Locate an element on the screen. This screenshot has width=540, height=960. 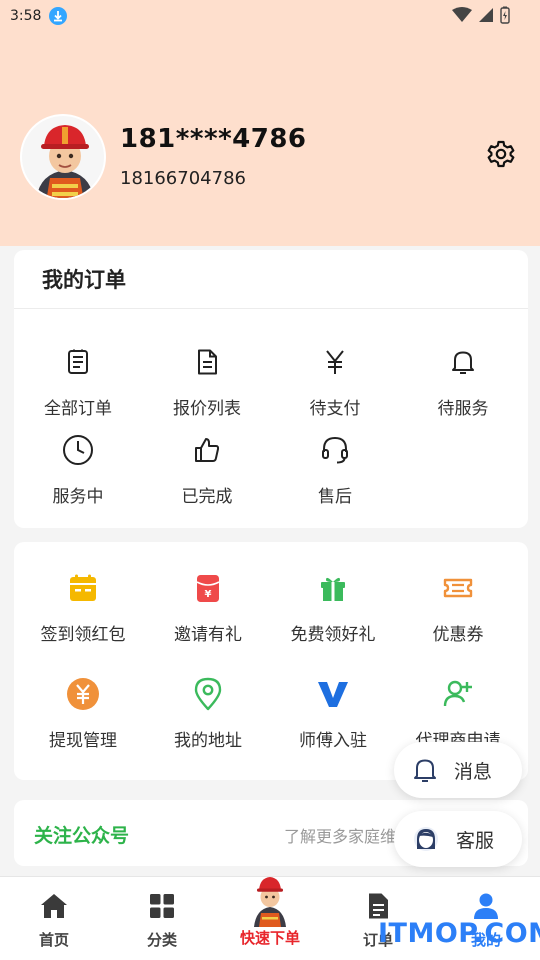
order-doc-icon is located at coordinates (378, 906).